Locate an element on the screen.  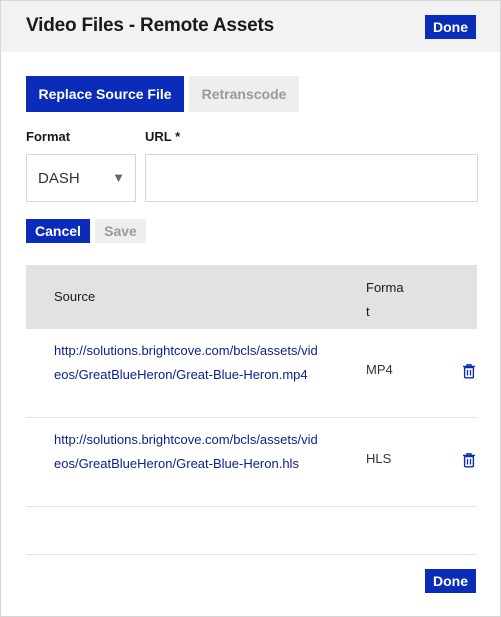
column-header-format: Format is located at coordinates (385, 299).